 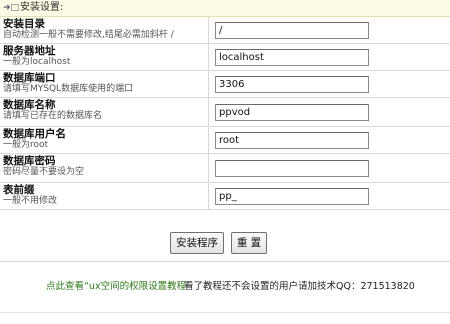 I want to click on table-prefix-label: 表前缀, so click(x=19, y=190).